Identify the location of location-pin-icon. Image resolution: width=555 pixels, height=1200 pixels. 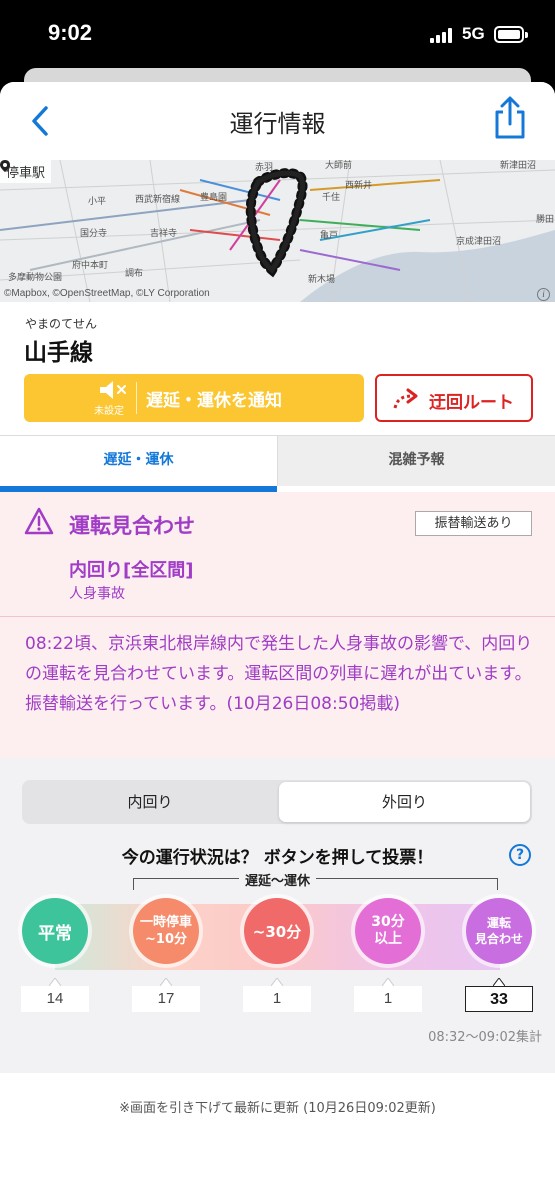
(5, 166).